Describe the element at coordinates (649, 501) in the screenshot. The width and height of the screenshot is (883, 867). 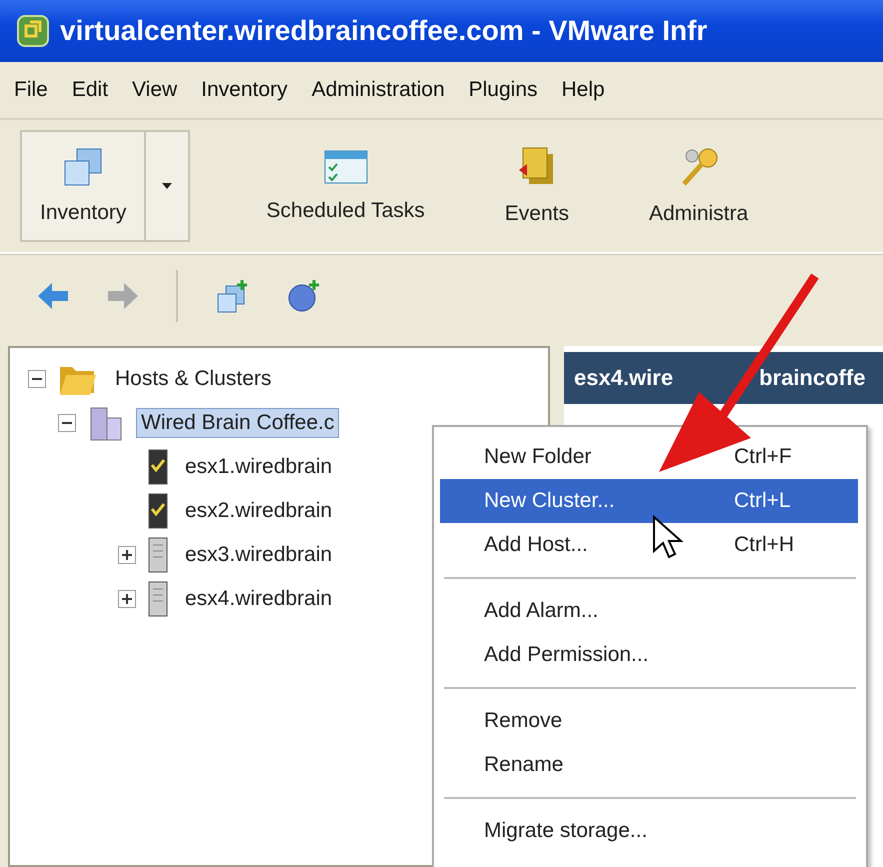
I see `menu-option: New Cluster... Ctrl+L` at that location.